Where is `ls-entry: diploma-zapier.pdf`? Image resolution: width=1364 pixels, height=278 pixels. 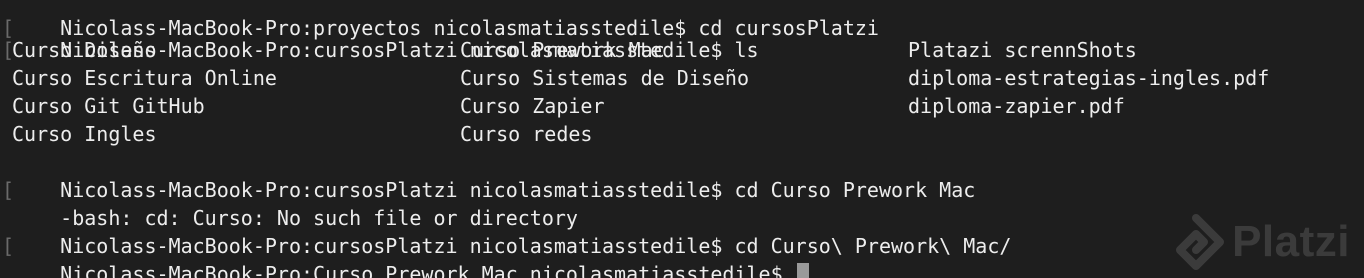
ls-entry: diploma-zapier.pdf is located at coordinates (1016, 106).